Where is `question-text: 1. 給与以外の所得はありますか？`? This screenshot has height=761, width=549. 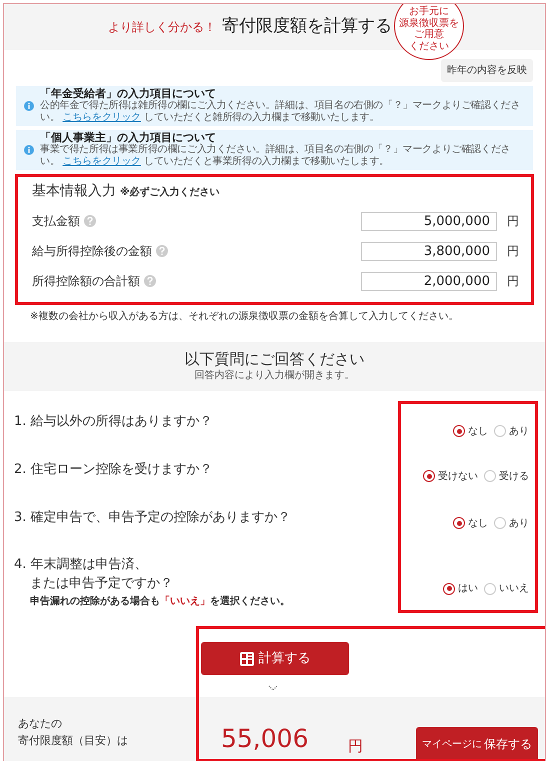
question-text: 1. 給与以外の所得はありますか？ is located at coordinates (114, 422).